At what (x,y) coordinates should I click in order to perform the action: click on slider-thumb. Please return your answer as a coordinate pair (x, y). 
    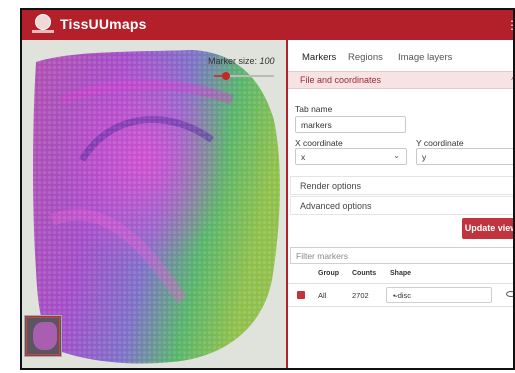
    Looking at the image, I should click on (226, 76).